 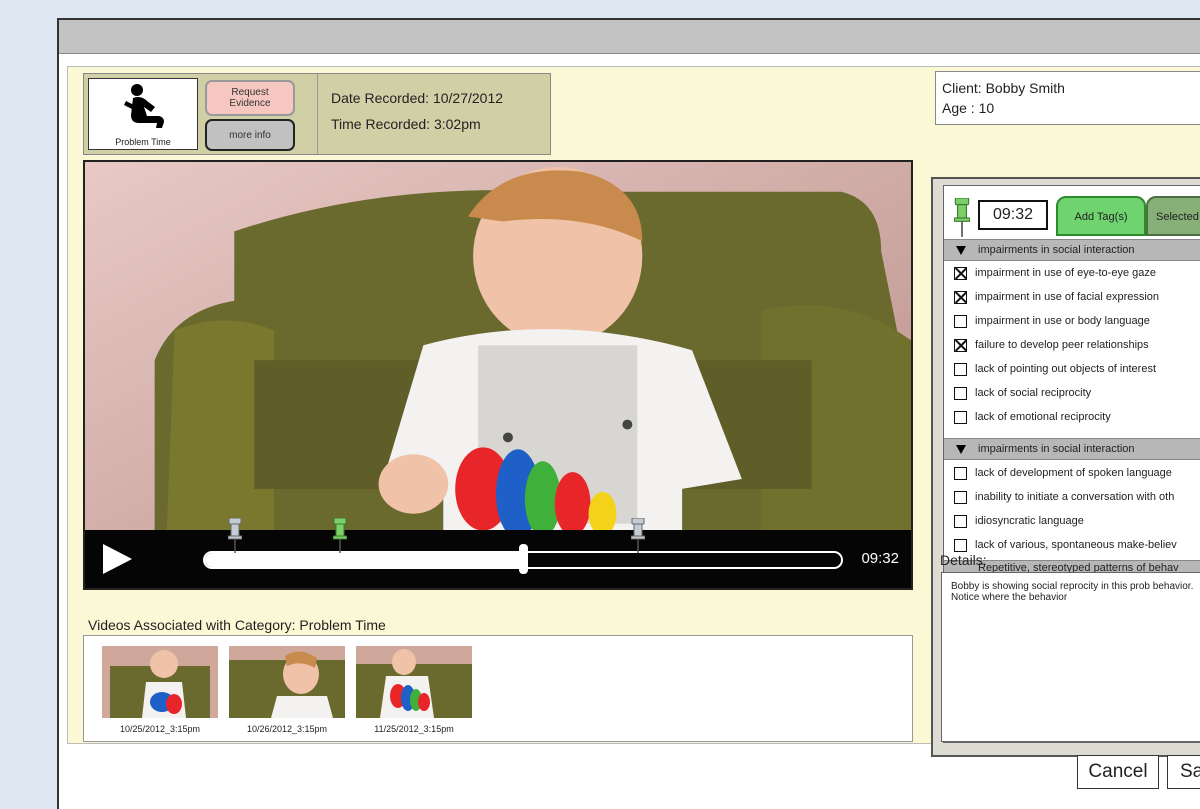 What do you see at coordinates (1076, 545) in the screenshot?
I see `tag-label: lack of various, spontaneous make-believ` at bounding box center [1076, 545].